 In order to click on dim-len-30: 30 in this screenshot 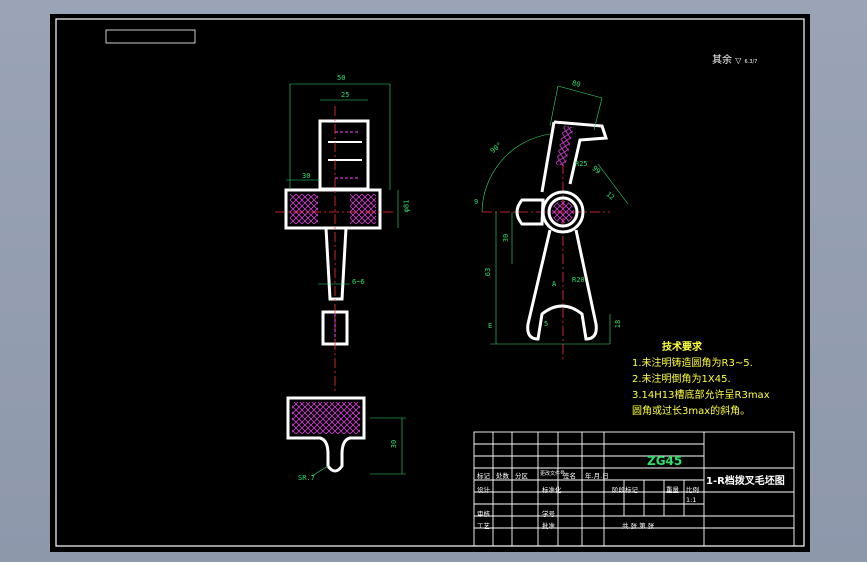, I will do `click(306, 176)`.